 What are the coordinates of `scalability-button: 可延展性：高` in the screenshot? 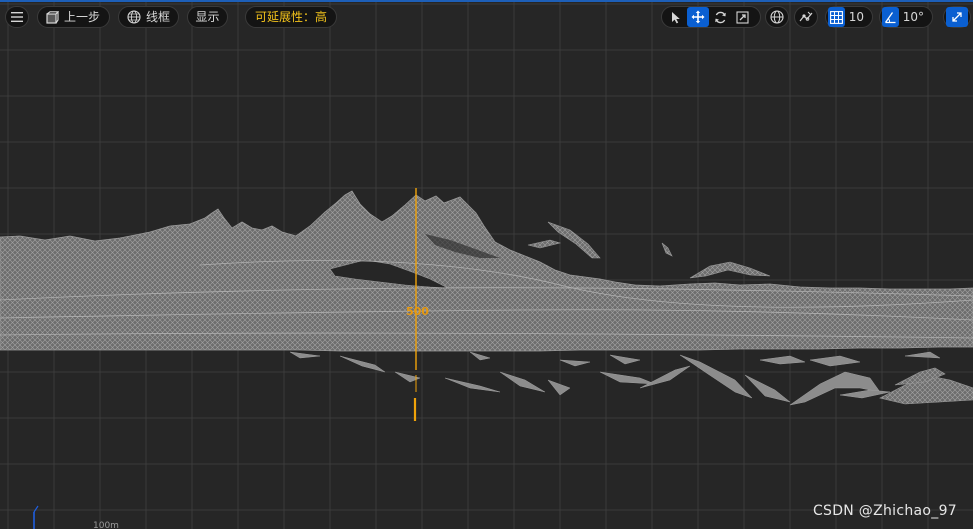 It's located at (291, 17).